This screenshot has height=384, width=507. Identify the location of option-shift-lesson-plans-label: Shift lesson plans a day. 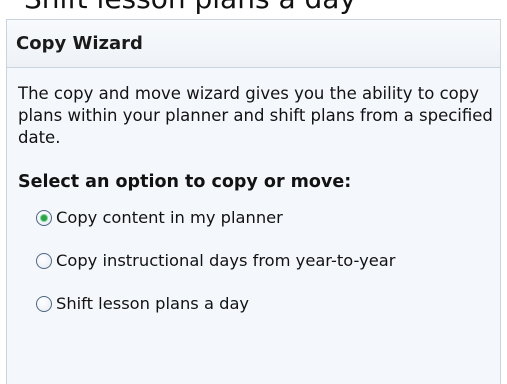
(153, 303).